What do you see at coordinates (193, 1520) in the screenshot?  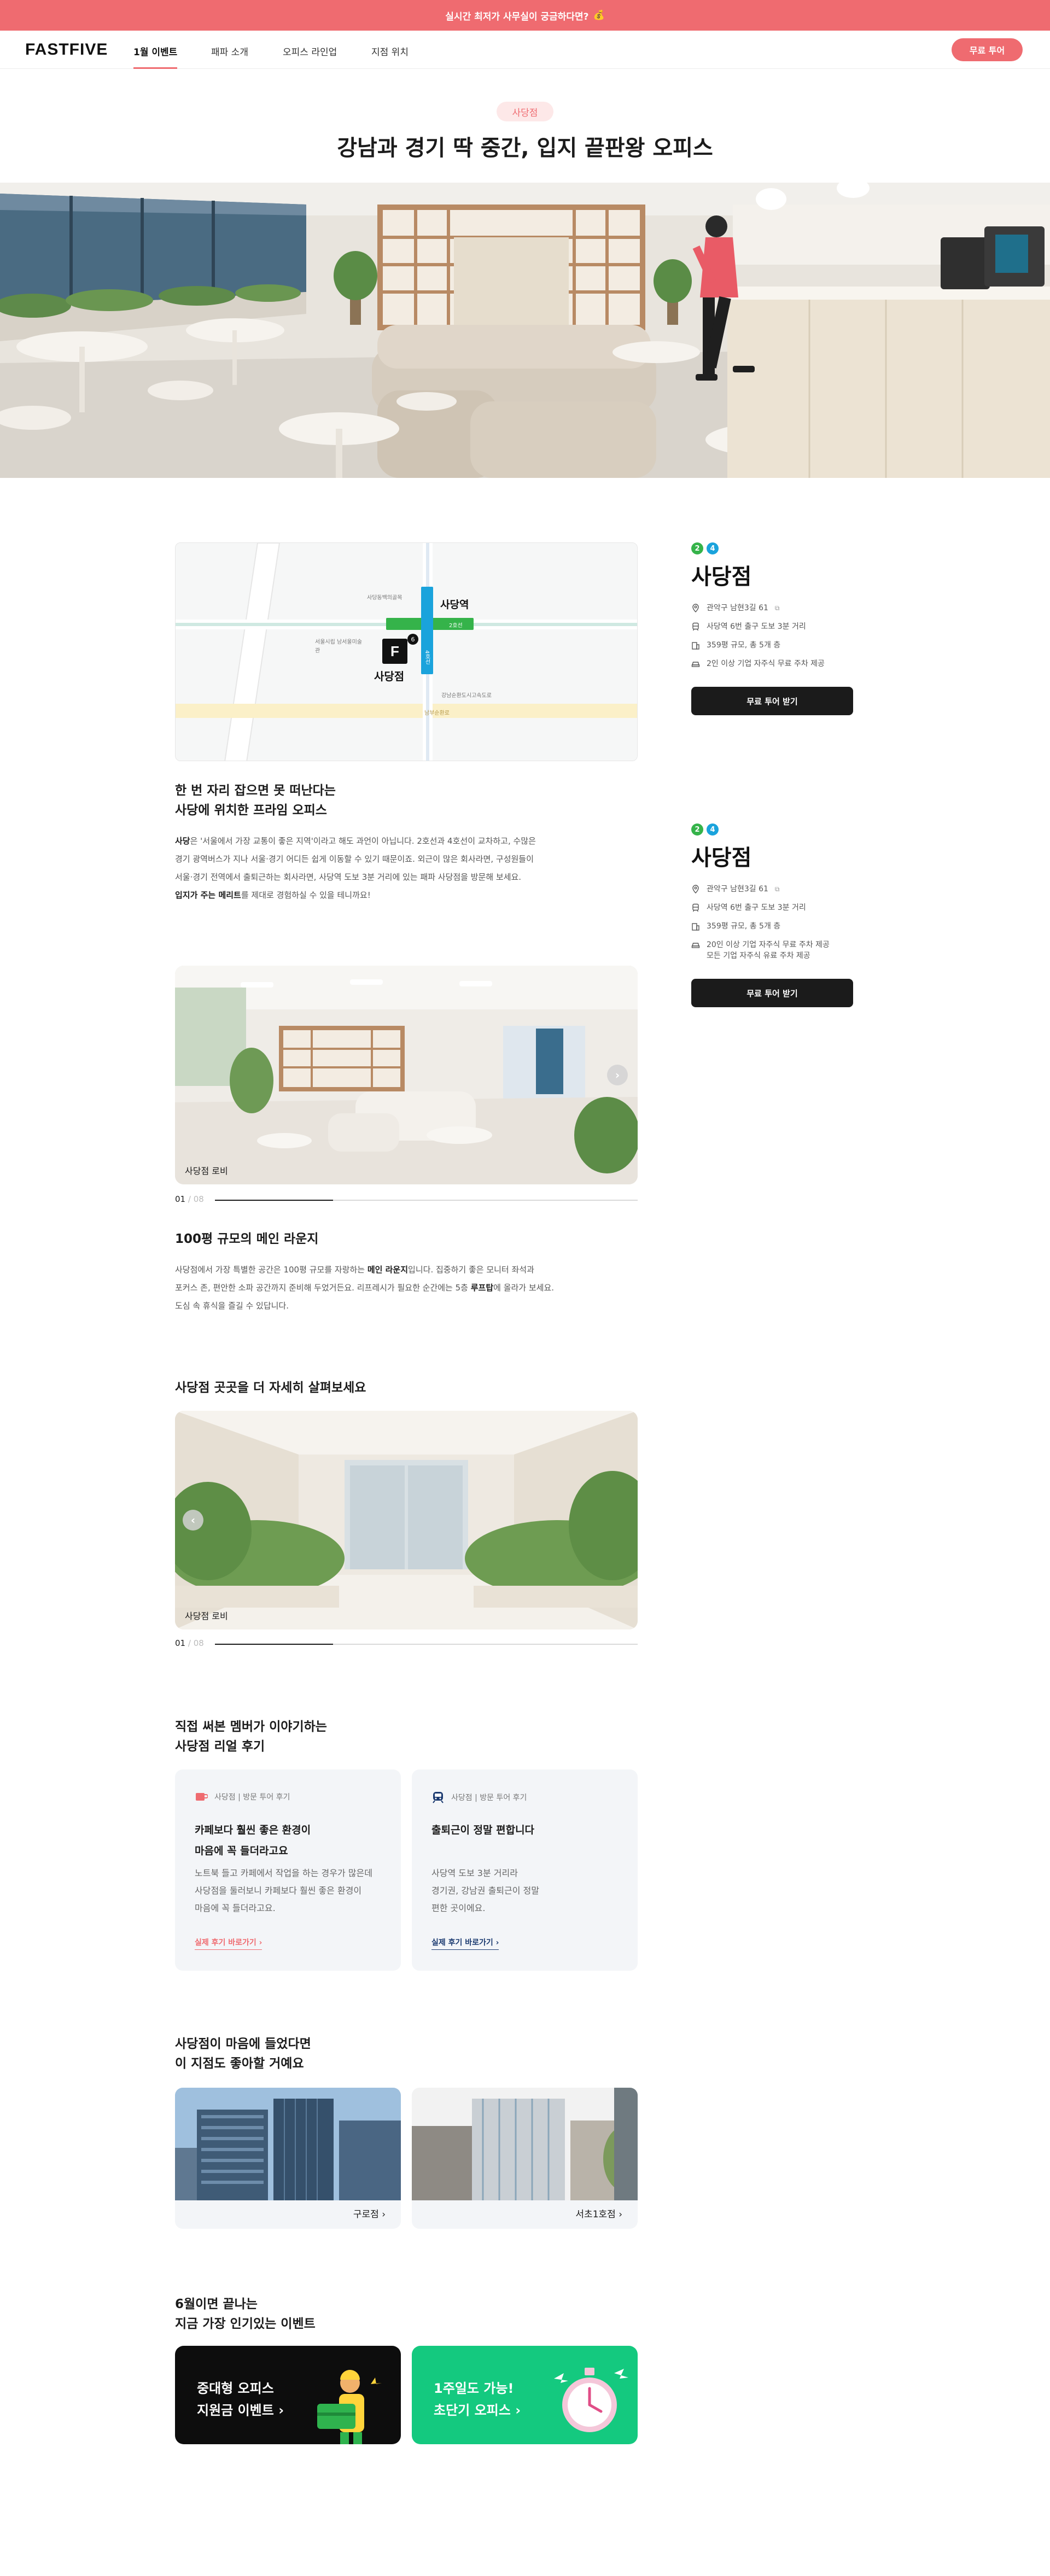 I see `prev-arrow-icon: ‹` at bounding box center [193, 1520].